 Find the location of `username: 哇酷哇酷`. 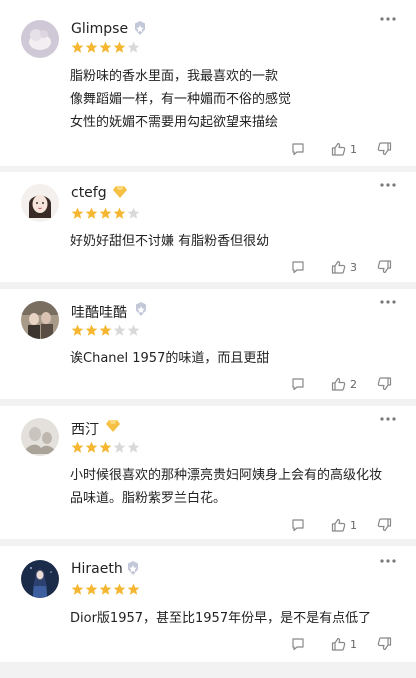

username: 哇酷哇酷 is located at coordinates (99, 312).